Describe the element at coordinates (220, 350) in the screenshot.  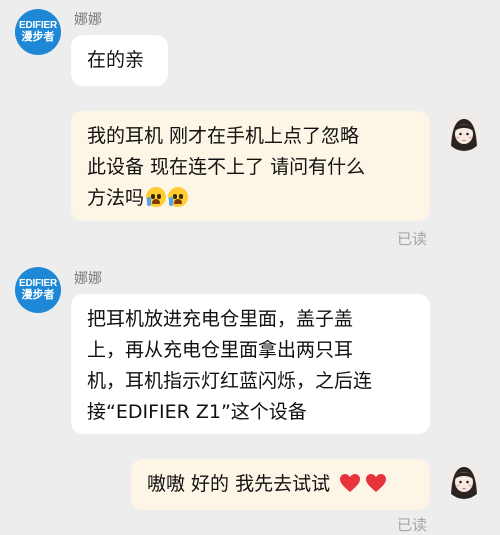
I see `message-text-line: 上，再从充电仓里面拿出两只耳` at that location.